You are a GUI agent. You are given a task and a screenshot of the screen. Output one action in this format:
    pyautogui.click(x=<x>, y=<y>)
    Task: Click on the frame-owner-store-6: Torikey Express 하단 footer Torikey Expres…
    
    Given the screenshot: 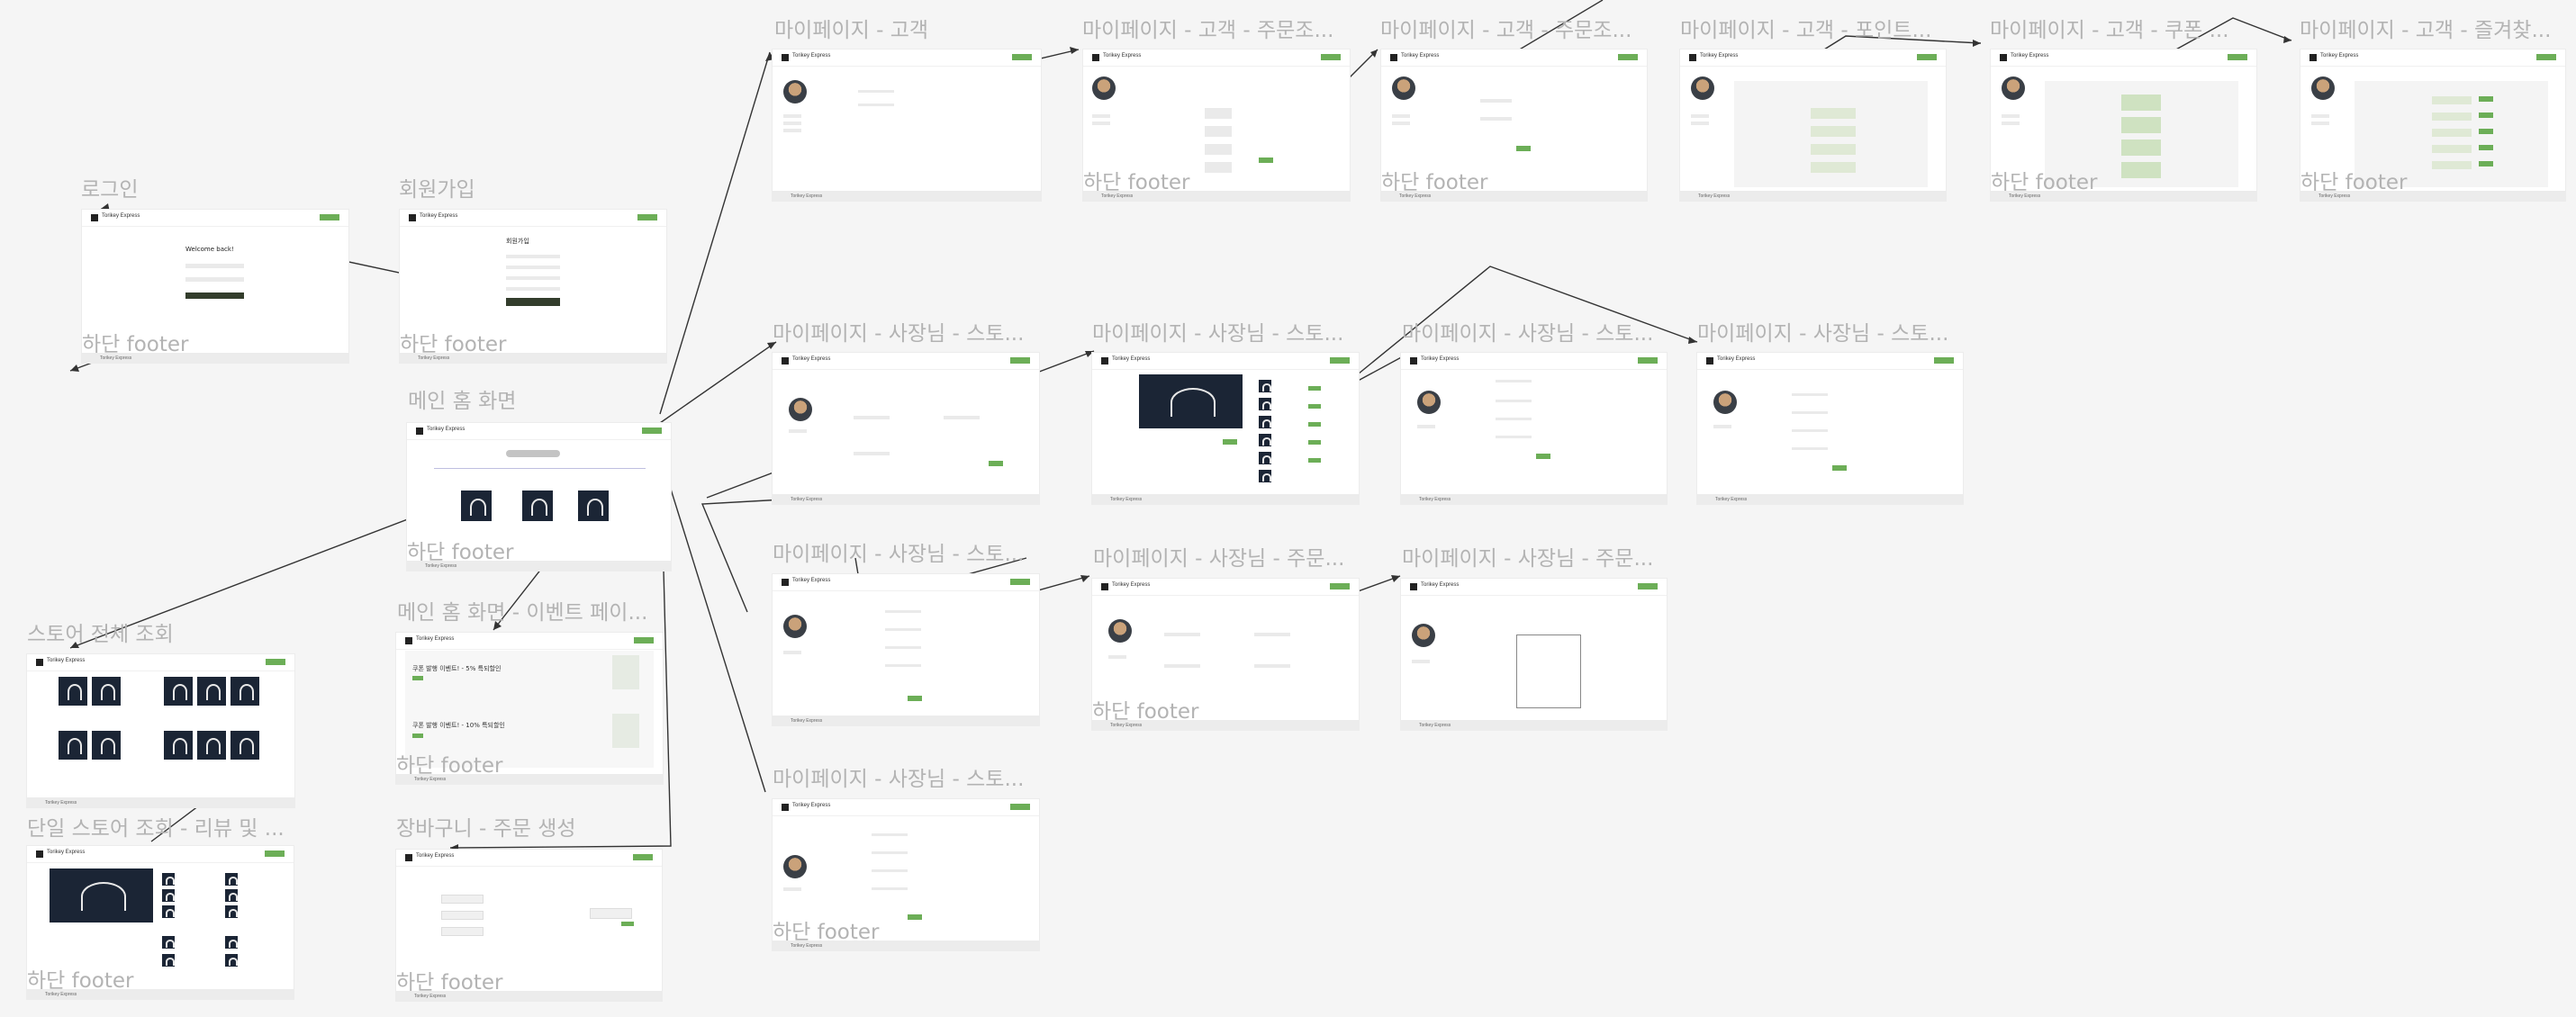 What is the action you would take?
    pyautogui.click(x=906, y=875)
    